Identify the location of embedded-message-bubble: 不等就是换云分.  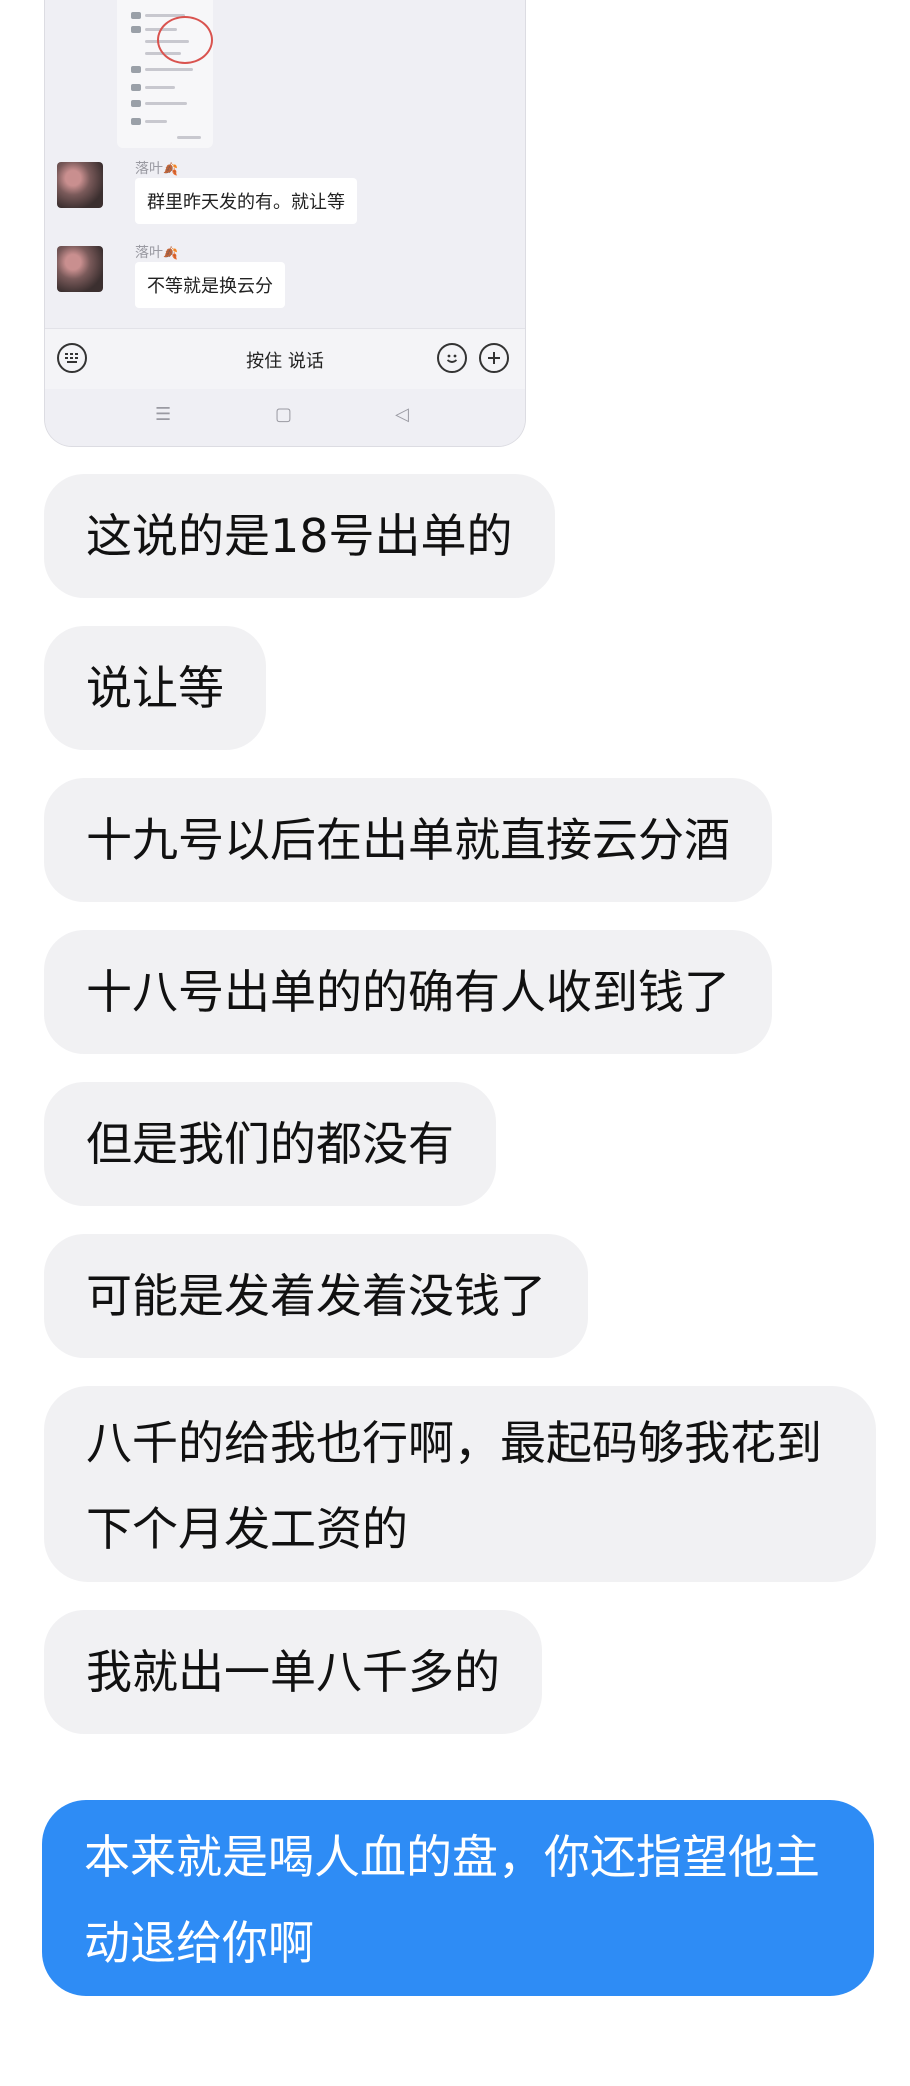
(210, 285).